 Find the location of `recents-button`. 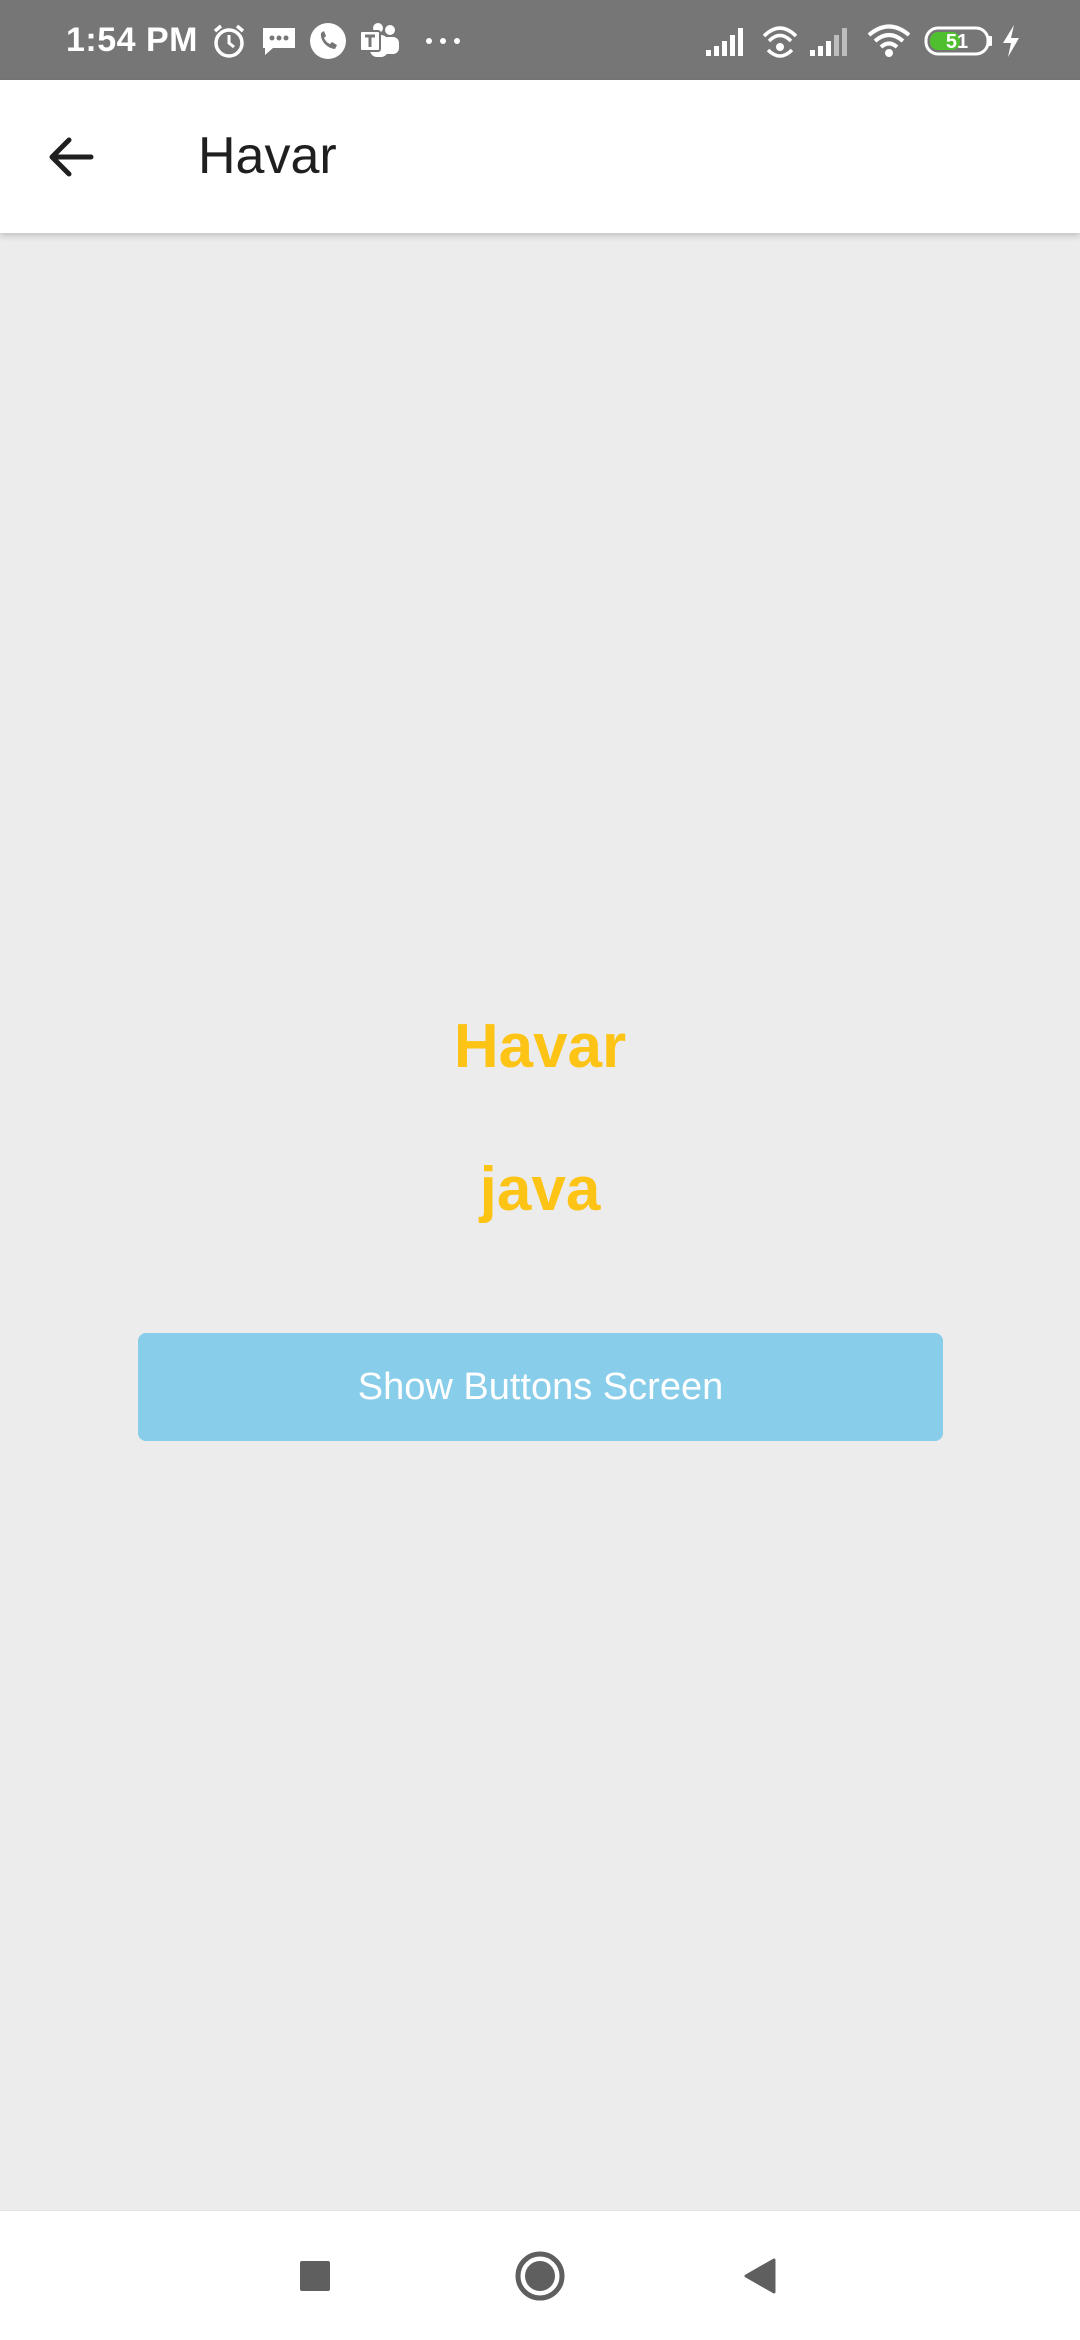

recents-button is located at coordinates (315, 2275).